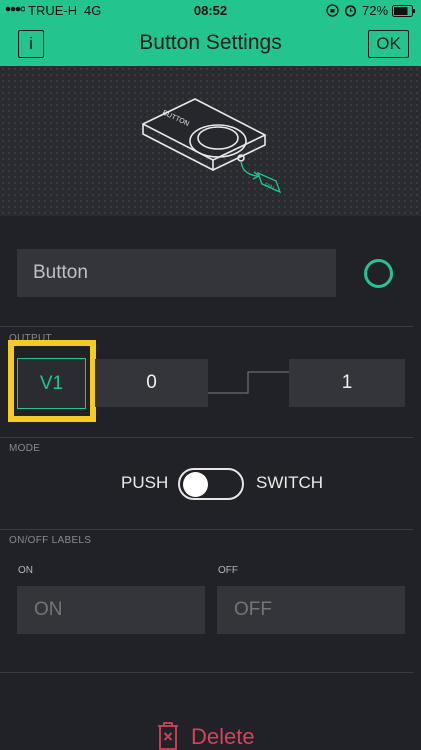 This screenshot has height=750, width=421. I want to click on status-bar: TRUE-H 4G 08:52 72%, so click(210, 11).